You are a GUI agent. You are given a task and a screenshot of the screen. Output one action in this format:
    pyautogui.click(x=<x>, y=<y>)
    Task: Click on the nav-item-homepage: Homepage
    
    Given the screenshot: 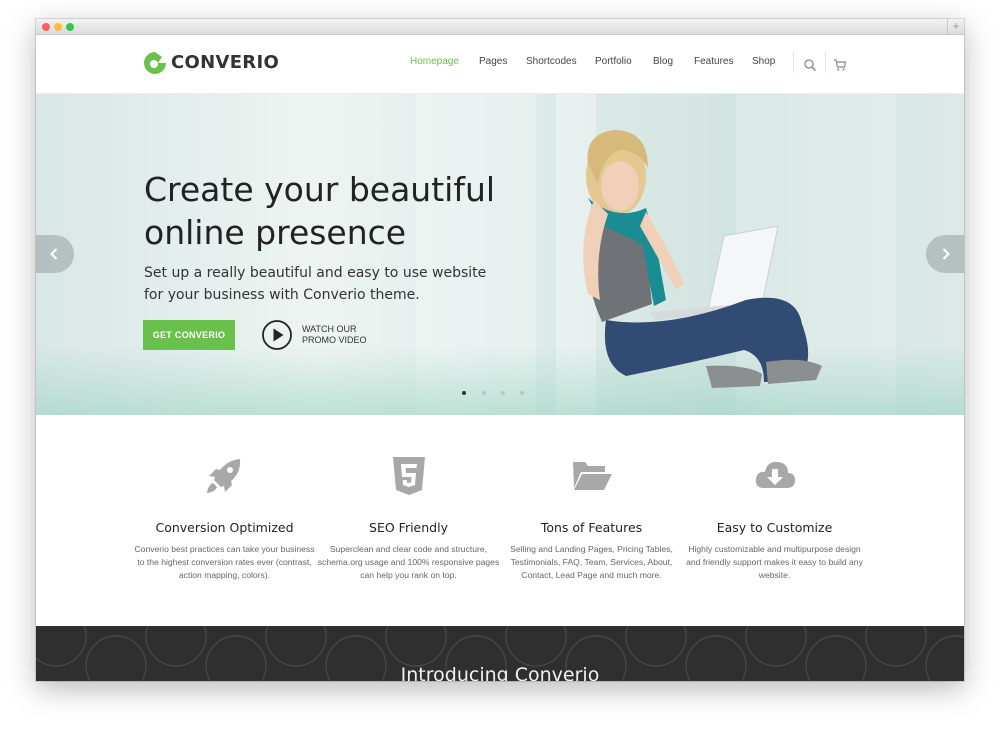 What is the action you would take?
    pyautogui.click(x=434, y=61)
    